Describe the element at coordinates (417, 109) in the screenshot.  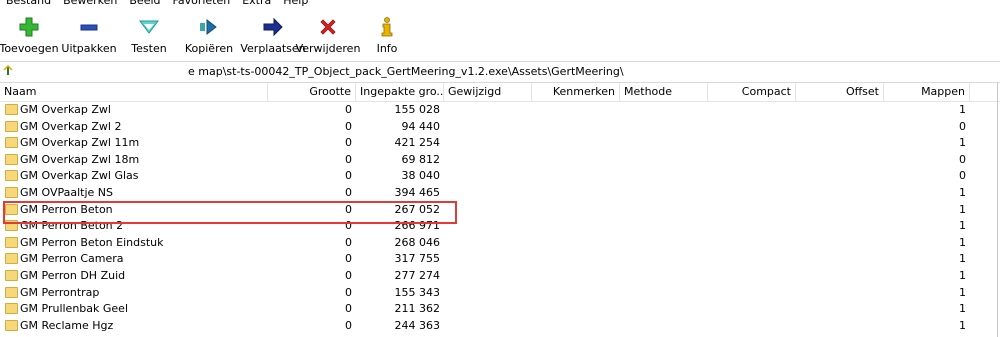
I see `row-packed: 155 028` at that location.